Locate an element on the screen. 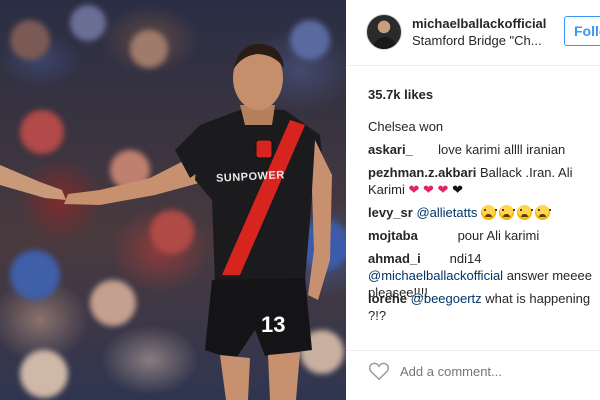 The width and height of the screenshot is (600, 400). comment-username: pezhman.z.akbari is located at coordinates (422, 172).